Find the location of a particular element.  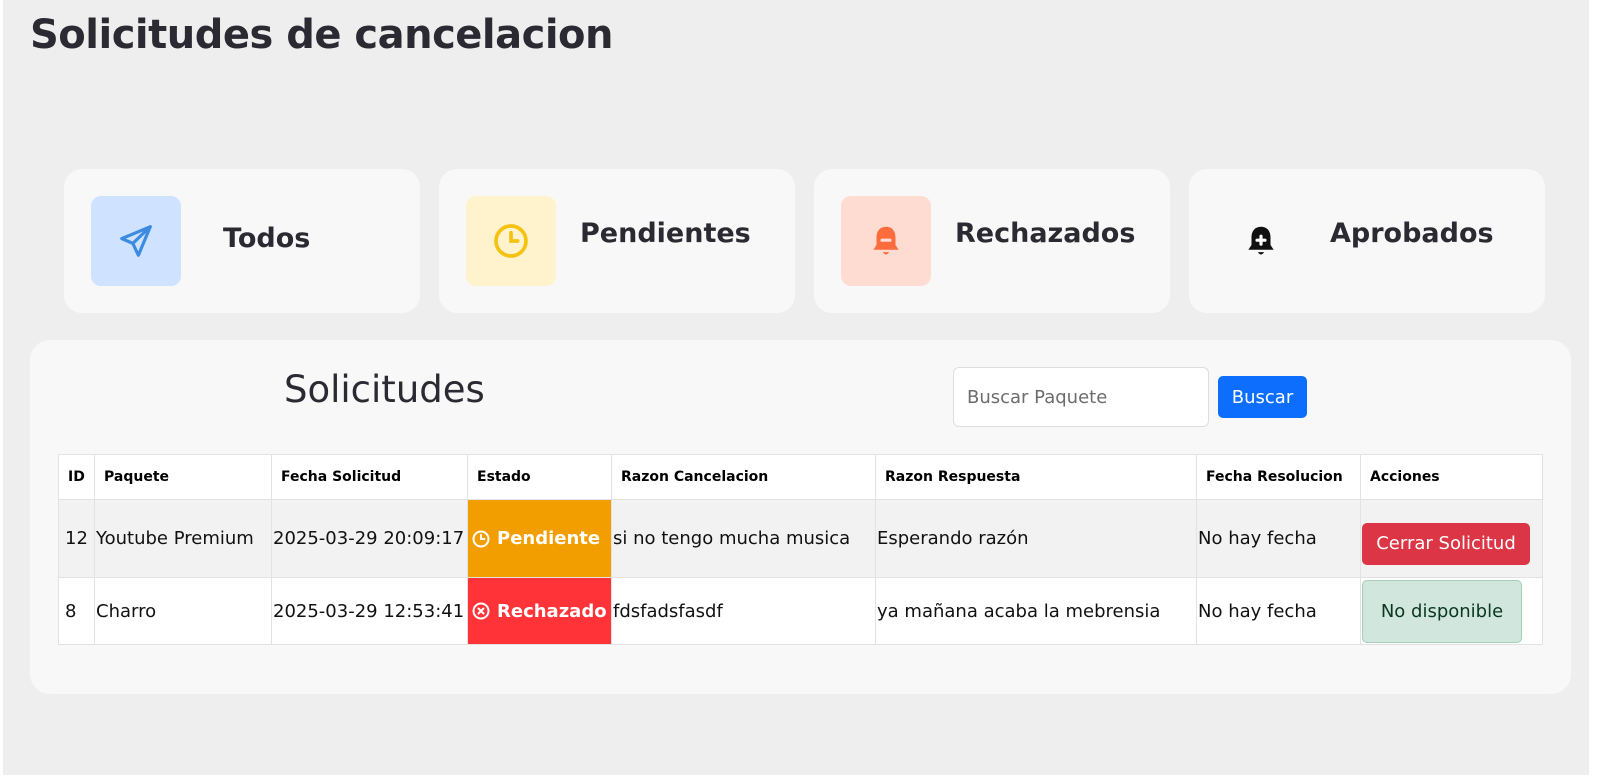

card-label-aprobados: Aprobados is located at coordinates (1412, 233).